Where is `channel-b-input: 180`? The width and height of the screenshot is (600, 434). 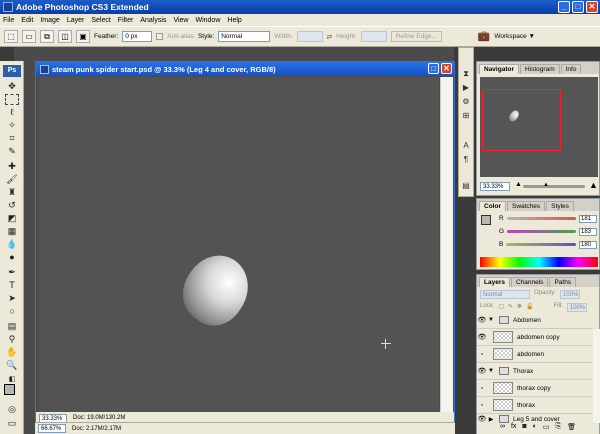 channel-b-input: 180 is located at coordinates (588, 244).